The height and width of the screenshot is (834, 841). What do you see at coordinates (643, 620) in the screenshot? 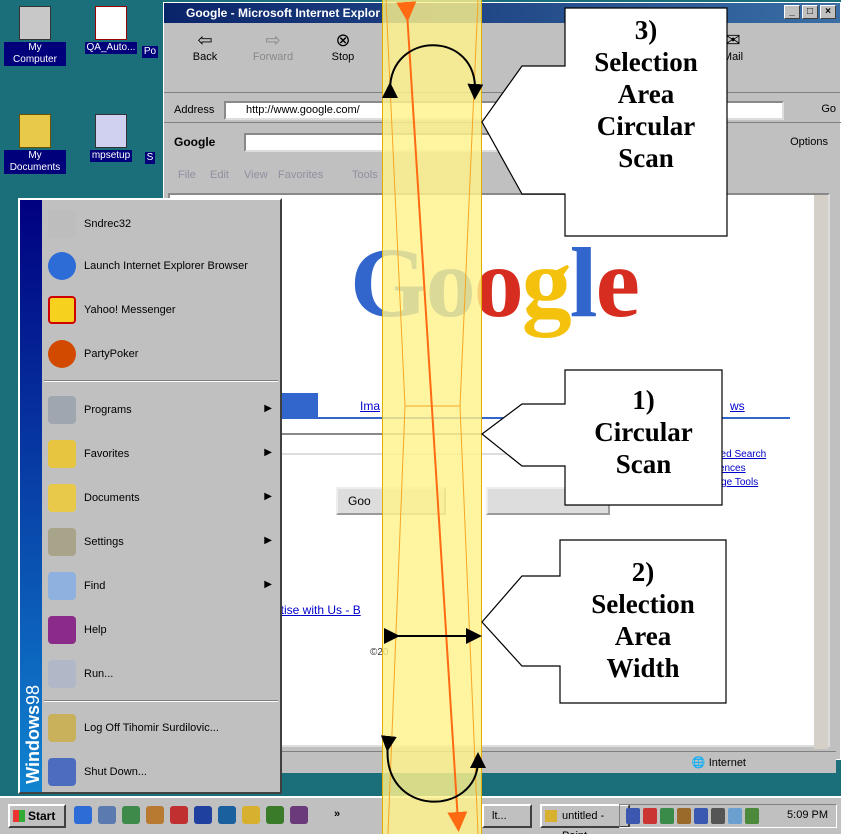
I see `callout-selection-area-width: 2) Selection Area Width` at bounding box center [643, 620].